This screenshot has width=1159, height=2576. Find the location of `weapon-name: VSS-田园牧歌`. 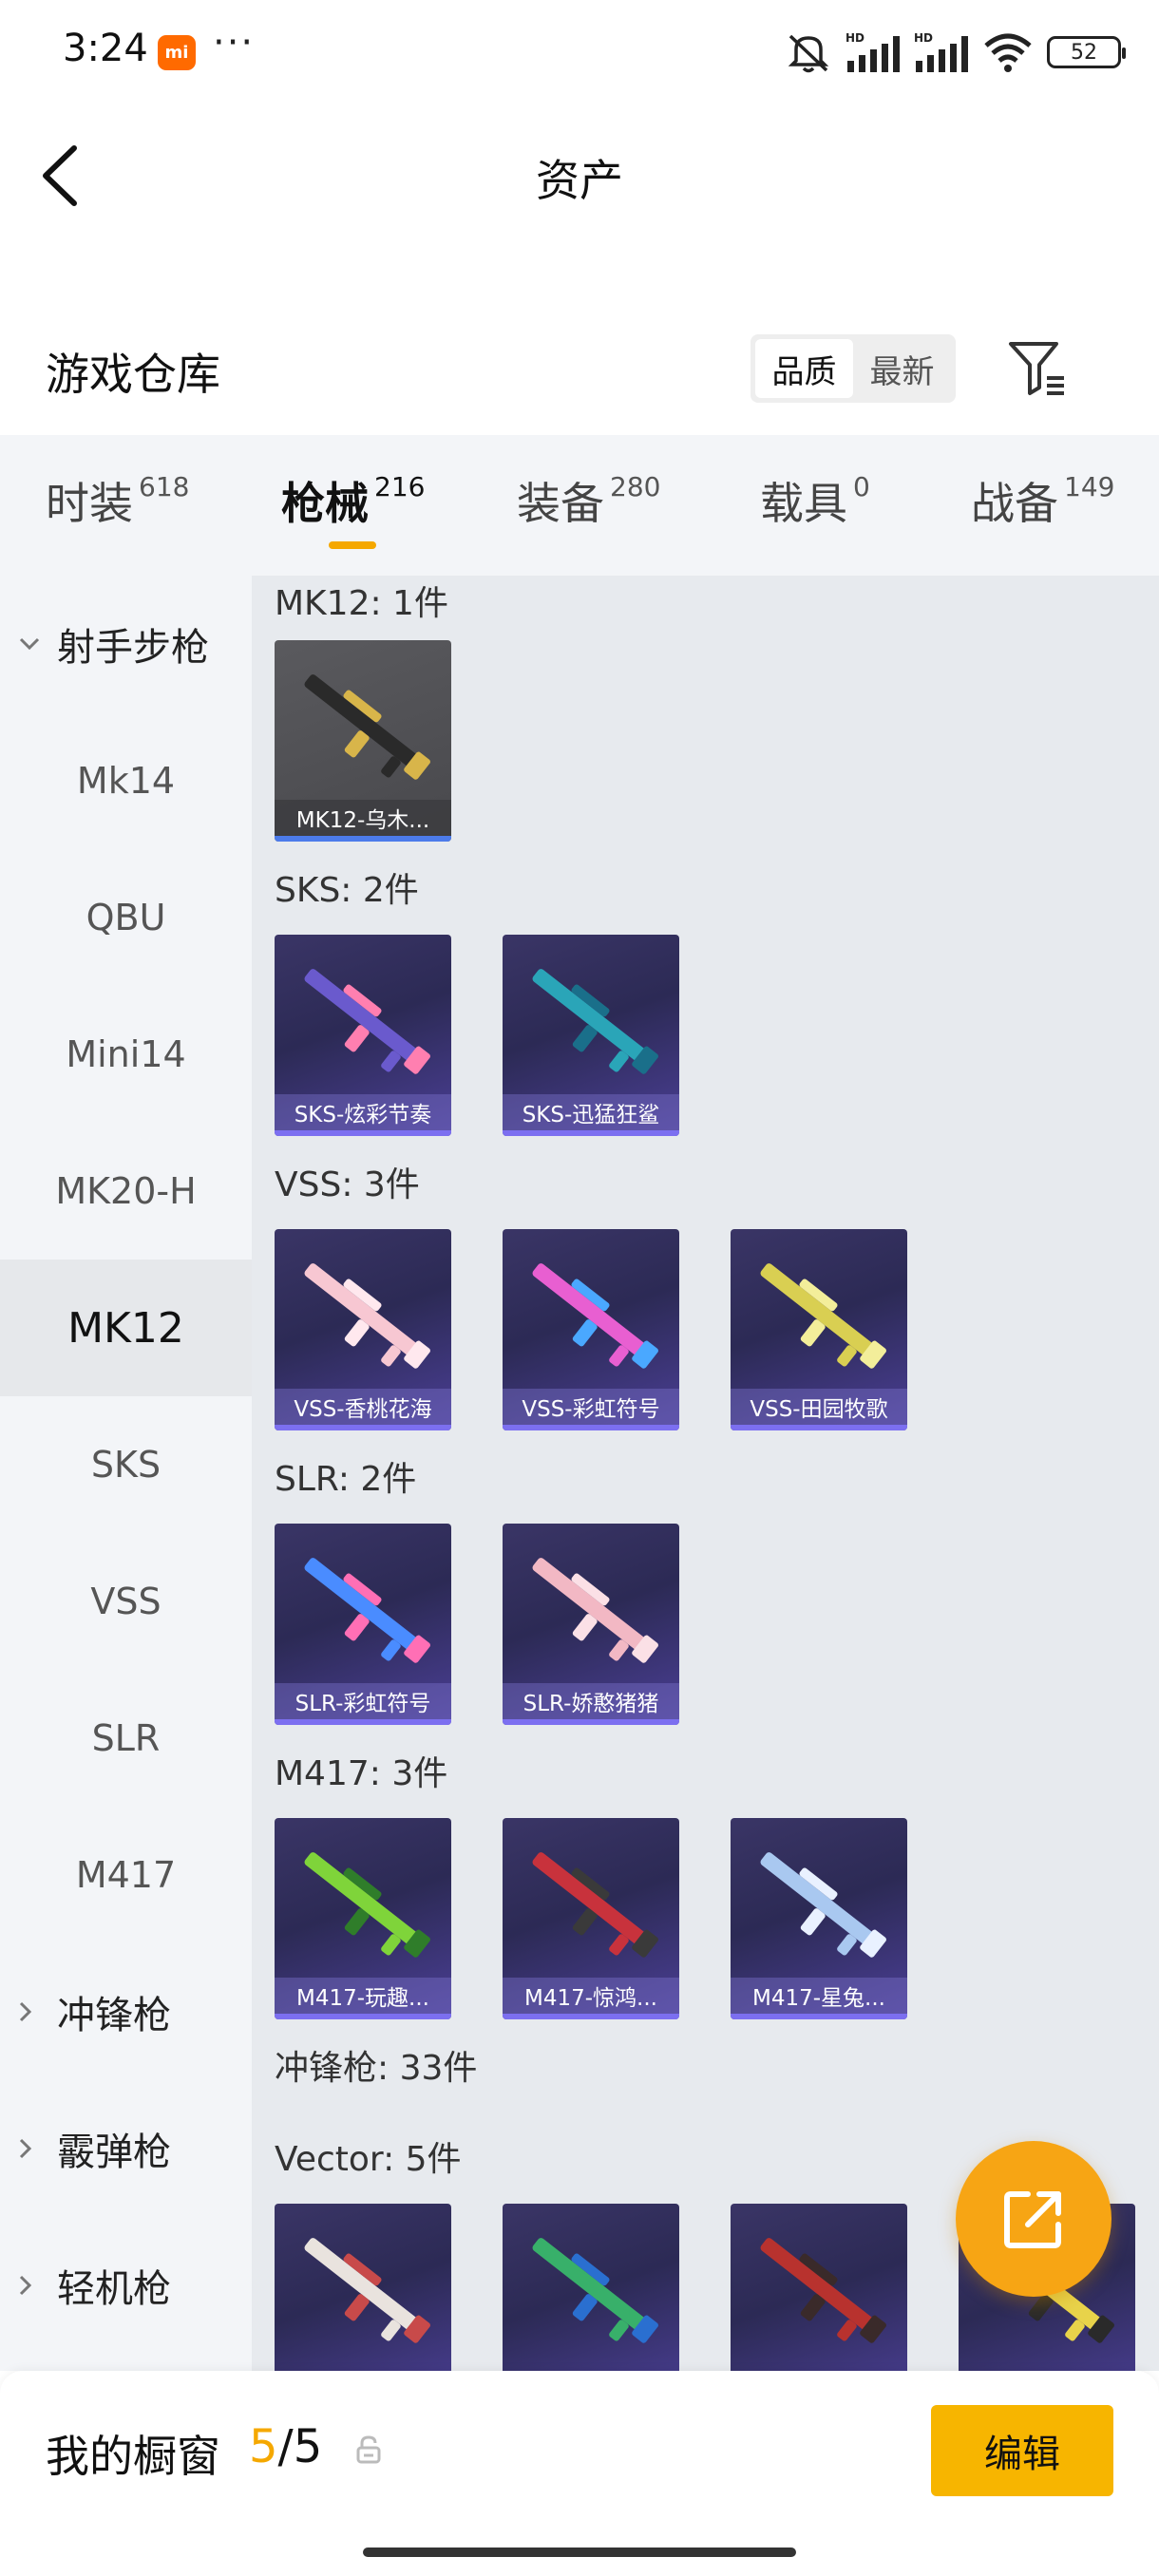

weapon-name: VSS-田园牧歌 is located at coordinates (819, 1407).